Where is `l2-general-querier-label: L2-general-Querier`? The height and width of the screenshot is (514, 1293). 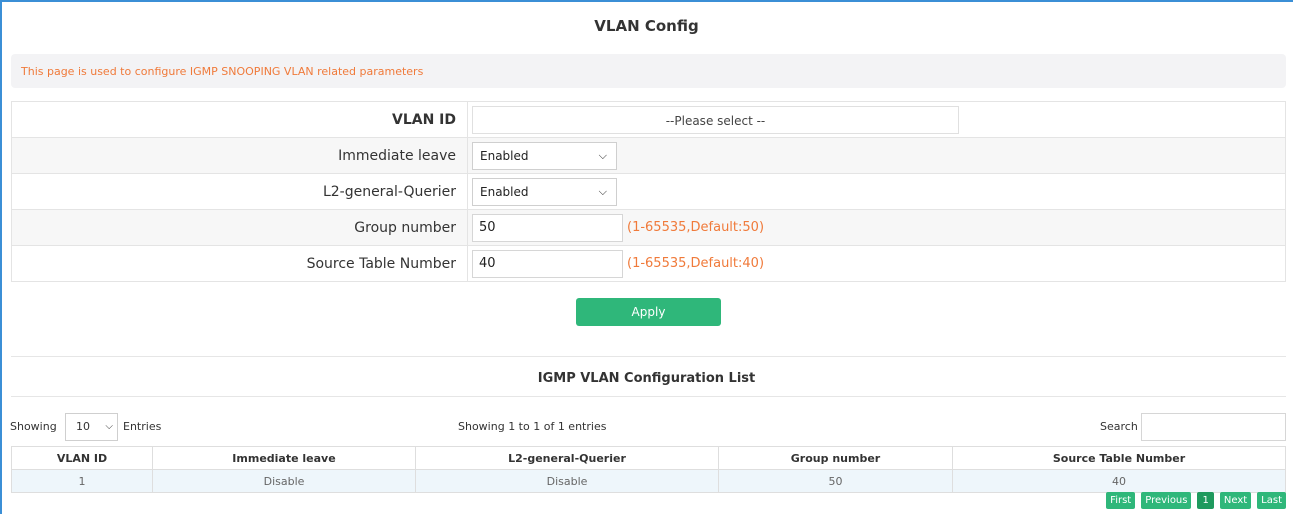 l2-general-querier-label: L2-general-Querier is located at coordinates (239, 191).